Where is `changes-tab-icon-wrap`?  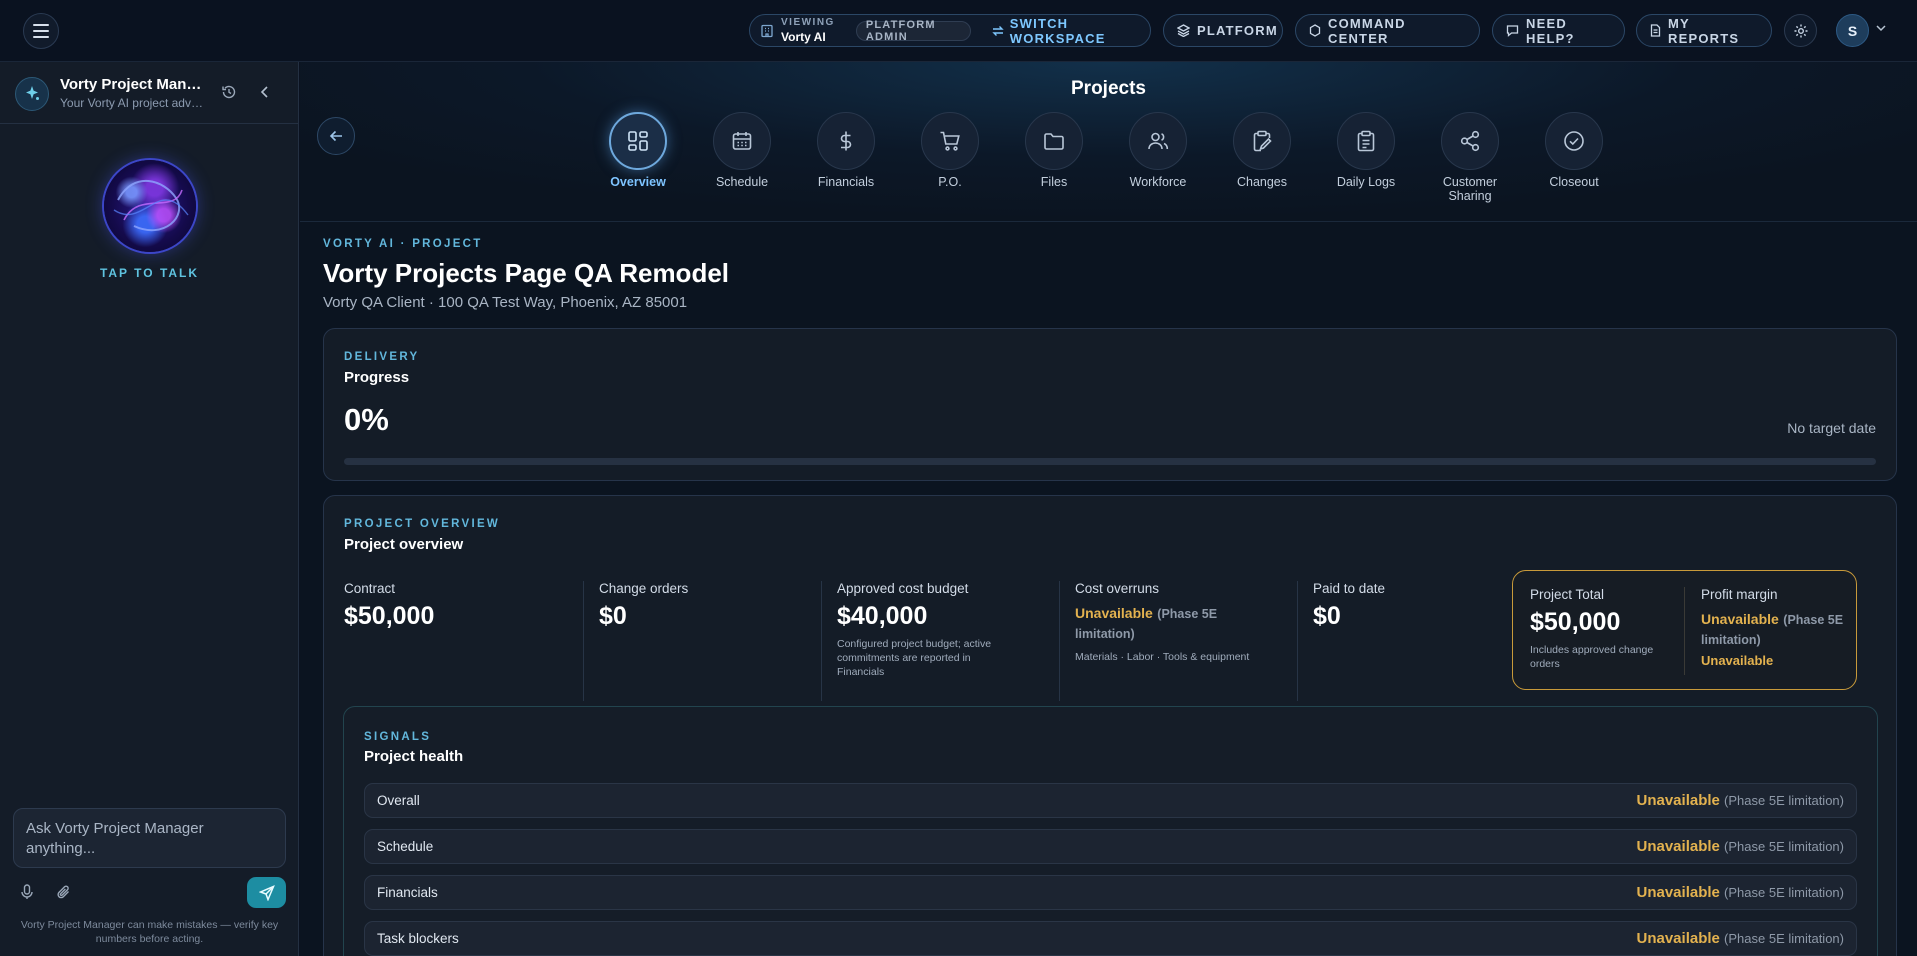 changes-tab-icon-wrap is located at coordinates (1262, 141).